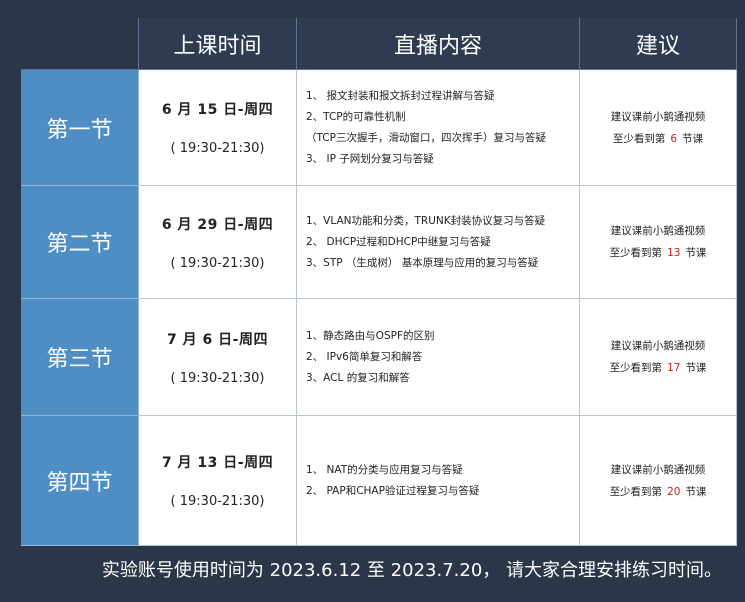 This screenshot has height=602, width=745. I want to click on content-line: 1、VLAN功能和分类，TRUNK封装协议复习与答疑, so click(426, 220).